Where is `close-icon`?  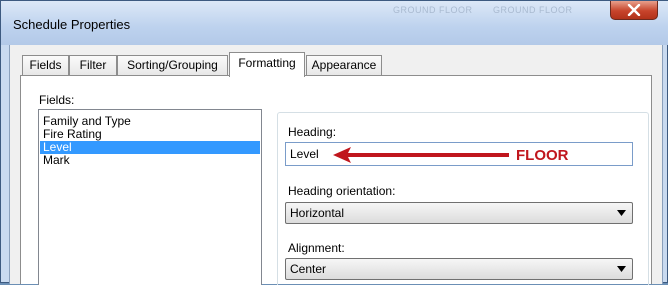
close-icon is located at coordinates (634, 10).